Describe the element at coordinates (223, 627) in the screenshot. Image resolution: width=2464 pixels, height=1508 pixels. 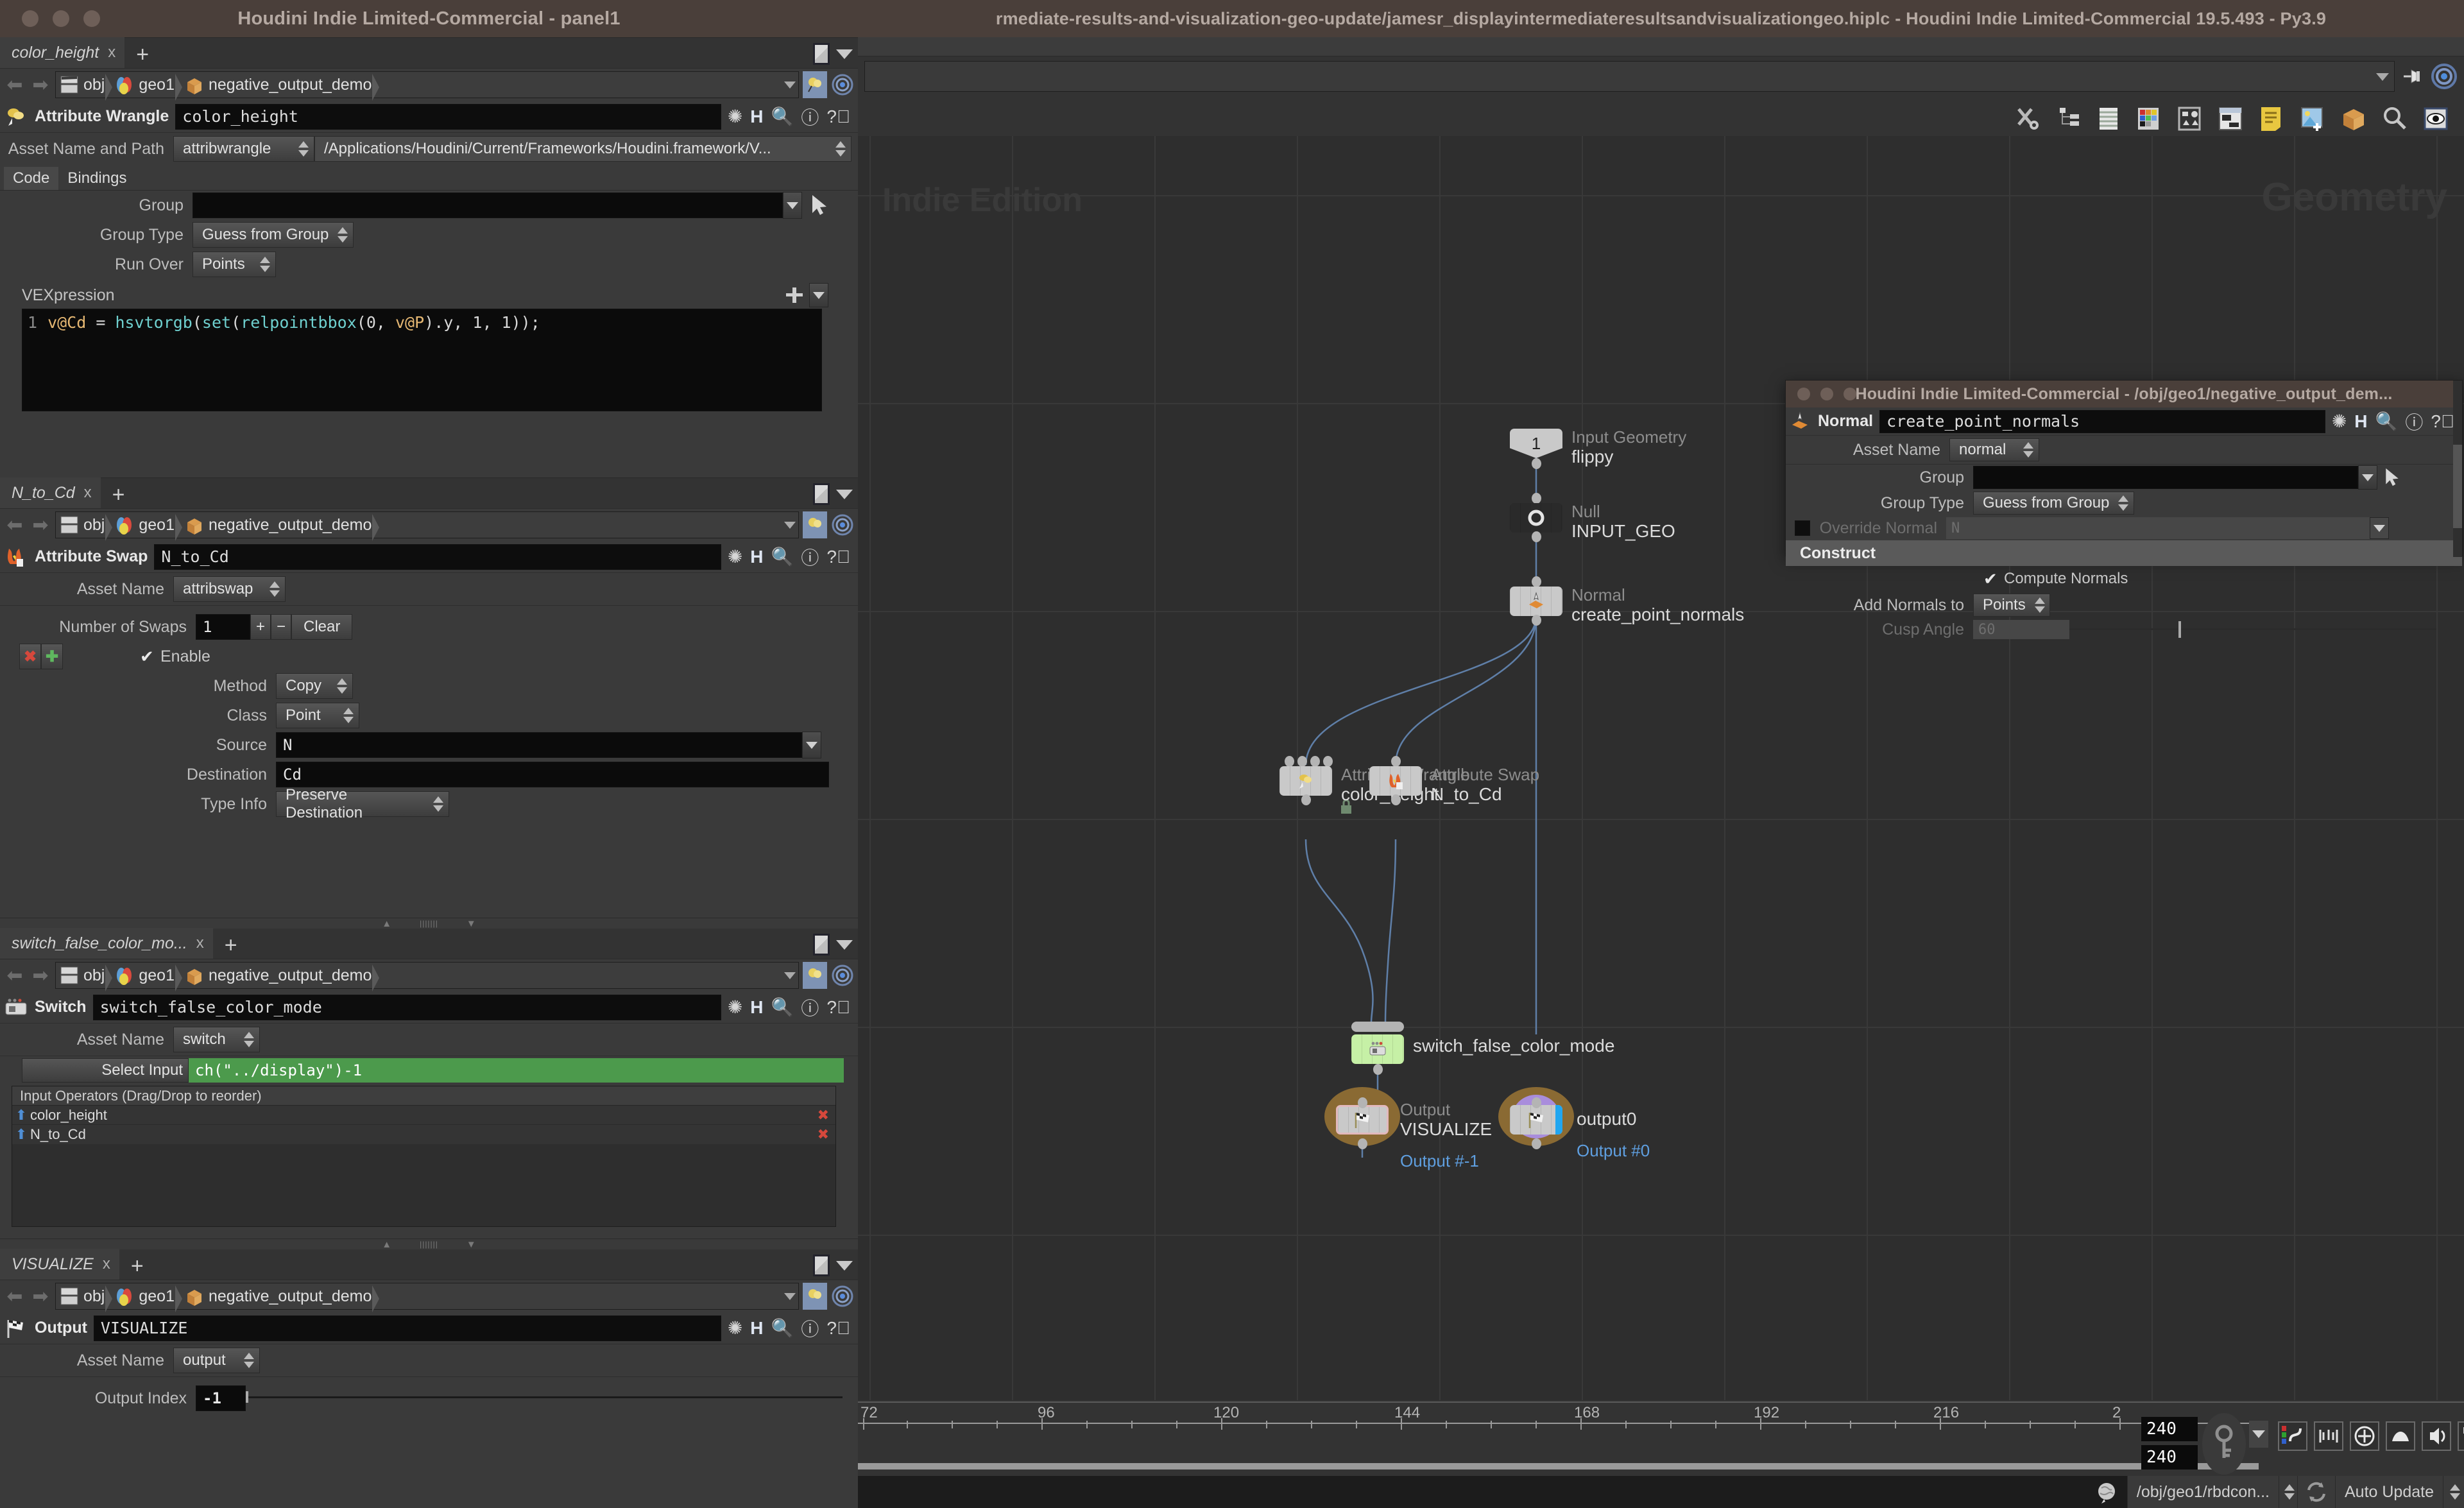
I see `number-of-swaps-input: 1` at that location.